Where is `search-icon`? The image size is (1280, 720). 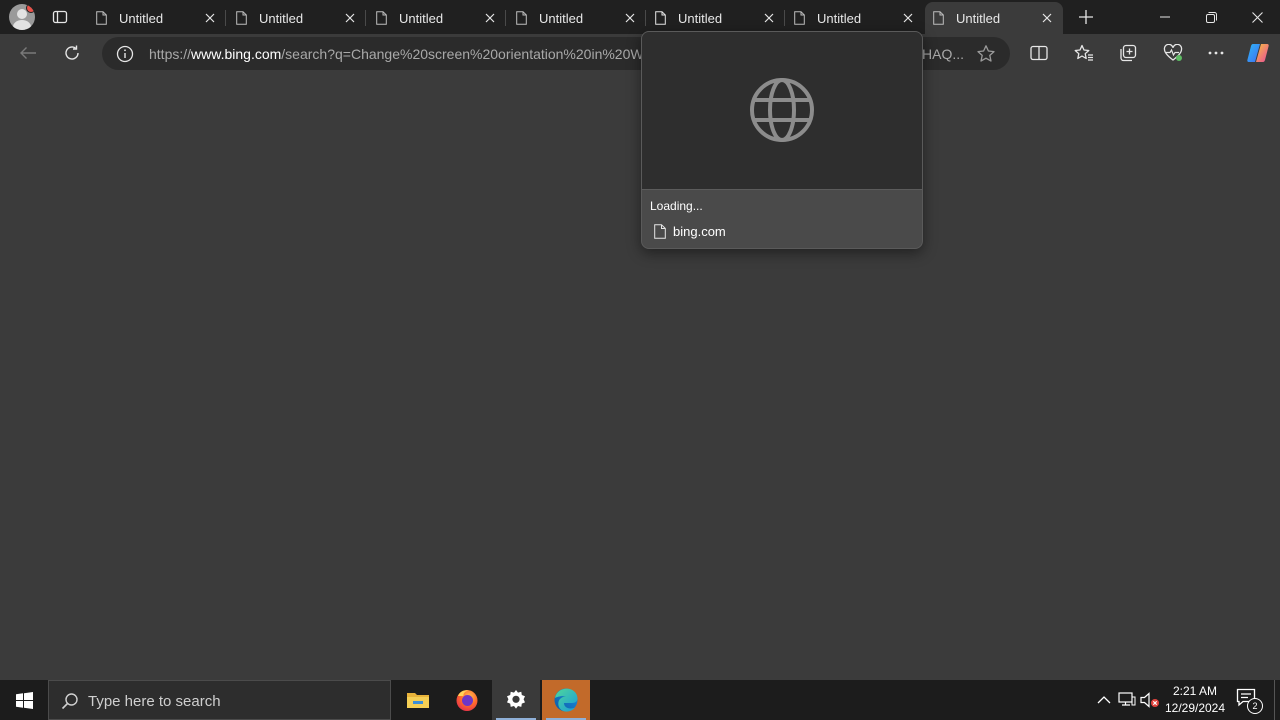
search-icon is located at coordinates (69, 701).